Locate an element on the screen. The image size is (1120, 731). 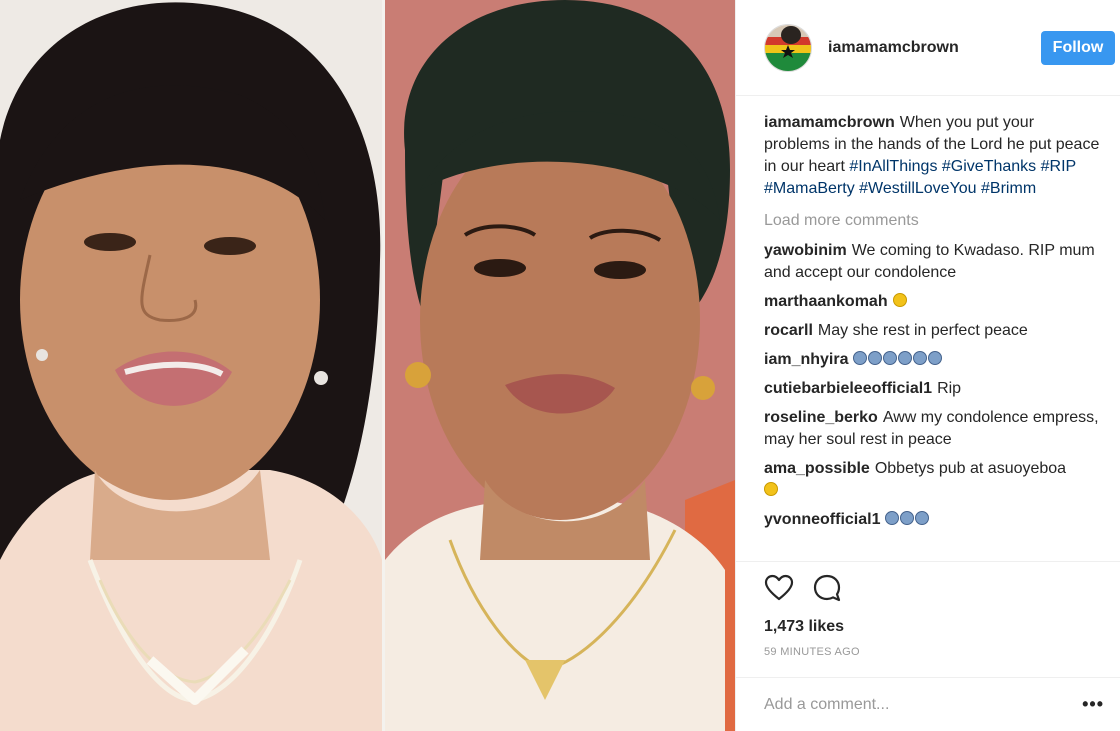
avatar is located at coordinates (788, 47).